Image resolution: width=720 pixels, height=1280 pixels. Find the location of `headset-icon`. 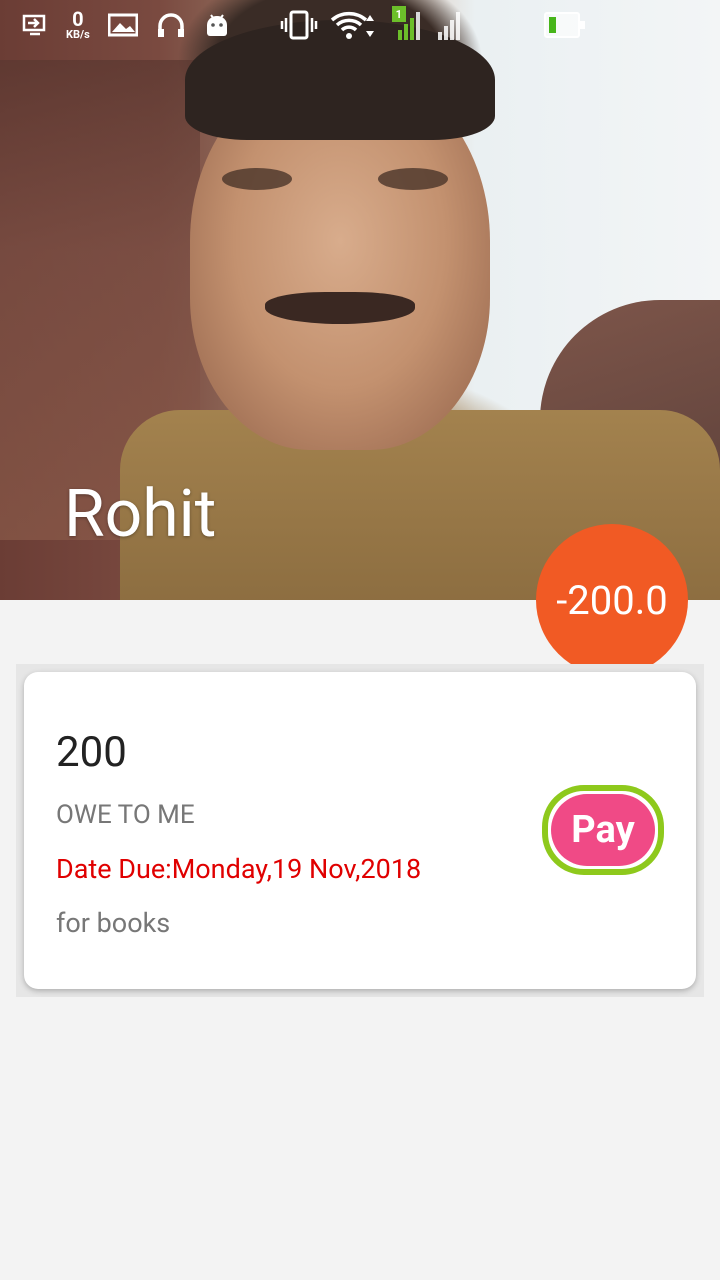

headset-icon is located at coordinates (171, 25).